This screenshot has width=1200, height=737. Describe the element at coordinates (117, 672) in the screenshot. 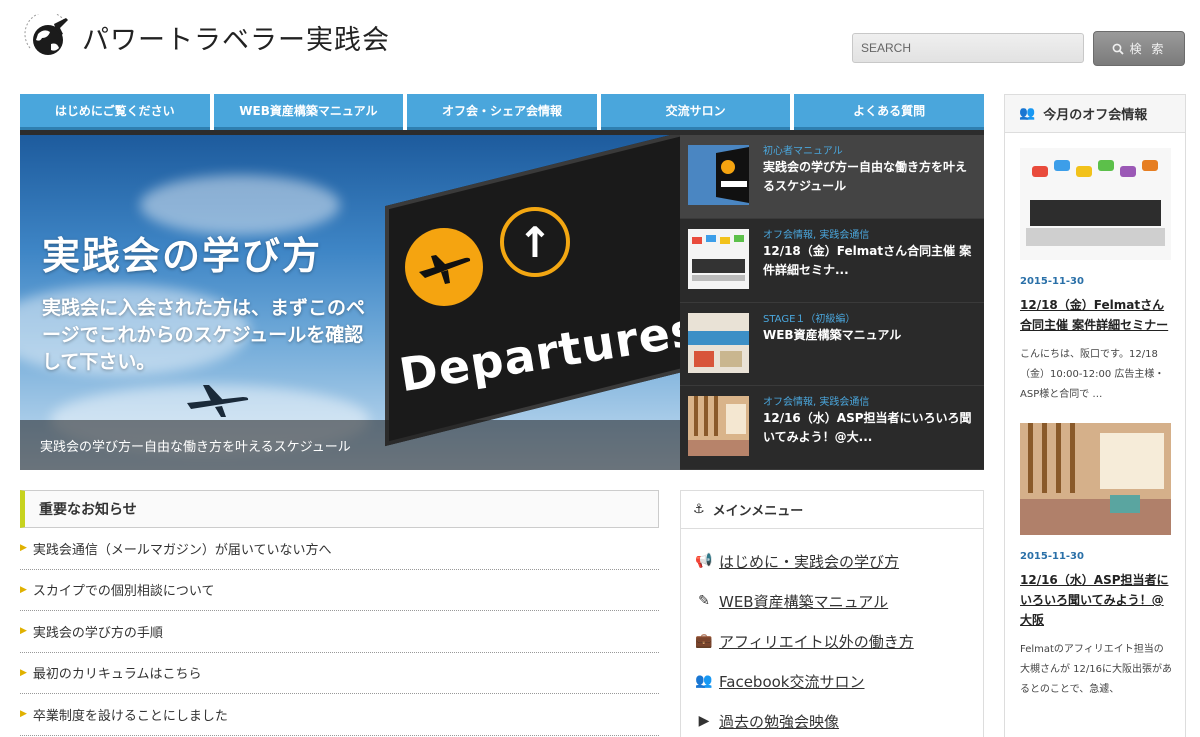

I see `notice-link: 最初のカリキュラムはこちら` at that location.